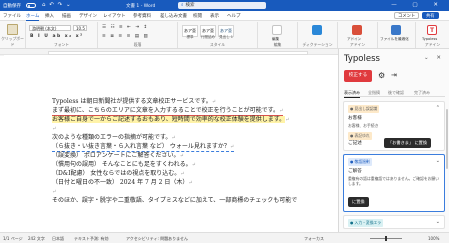  I want to click on issue-category-3: ● 敬語過剰, so click(360, 162).